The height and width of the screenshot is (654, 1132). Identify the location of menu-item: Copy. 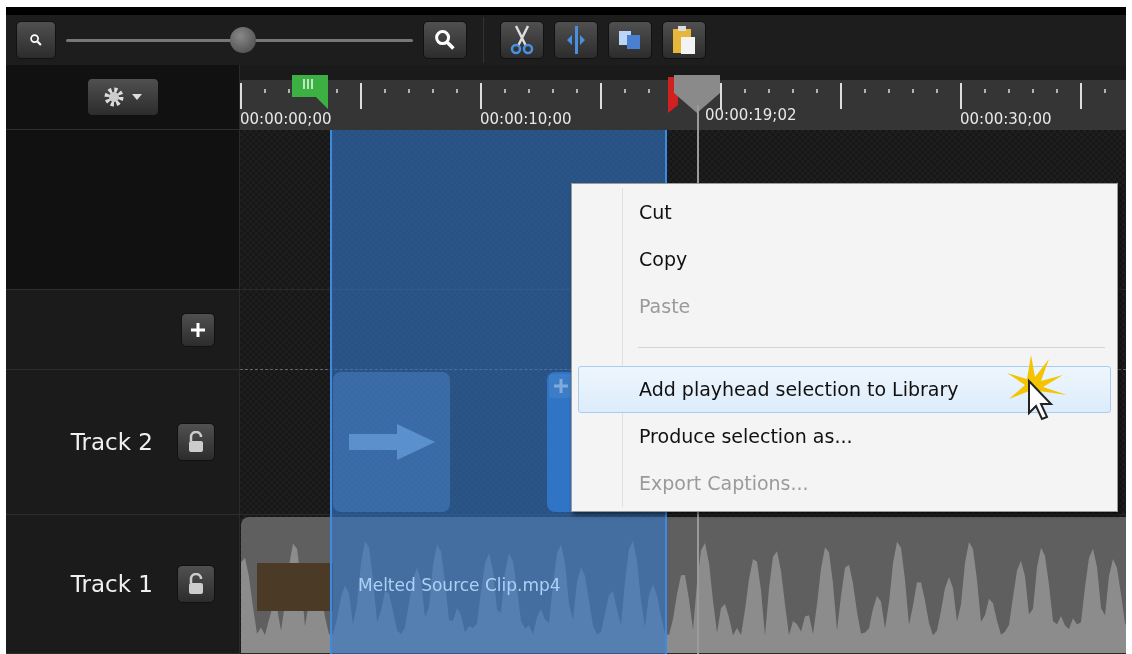
(844, 258).